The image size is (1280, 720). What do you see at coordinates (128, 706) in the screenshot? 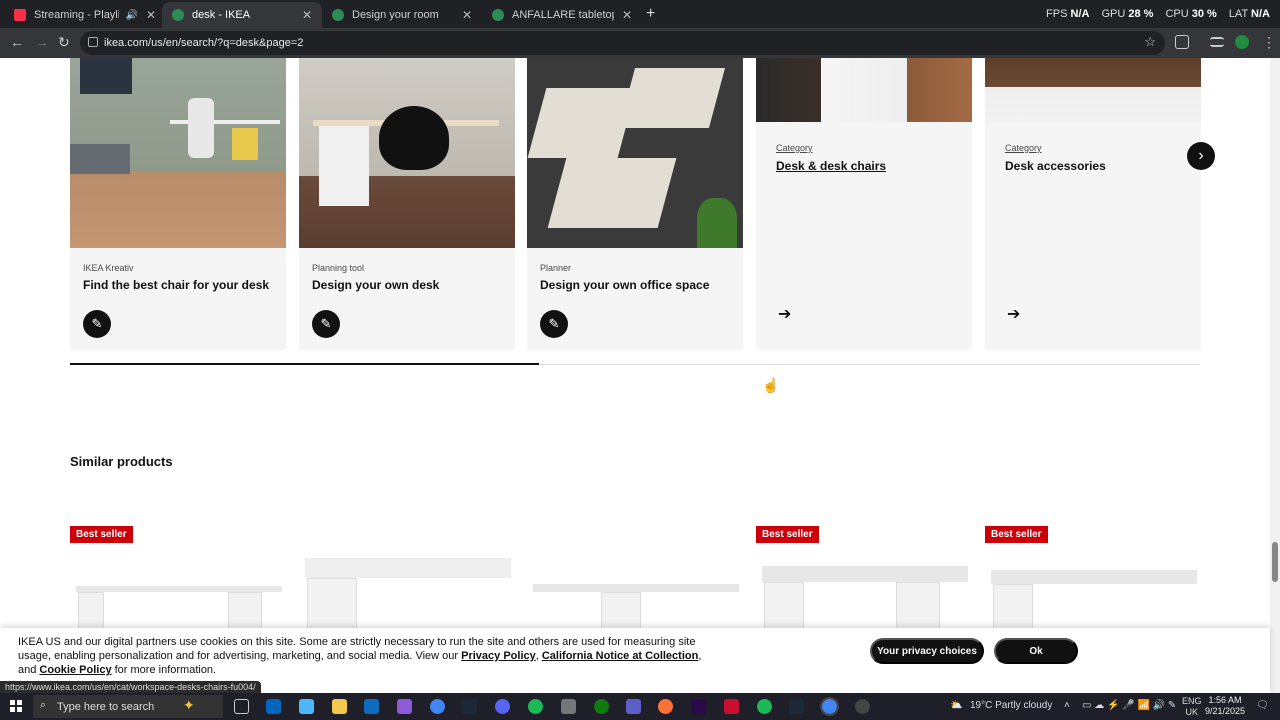
I see `taskbar-search-input: ⌕ Type here to search ✦` at bounding box center [128, 706].